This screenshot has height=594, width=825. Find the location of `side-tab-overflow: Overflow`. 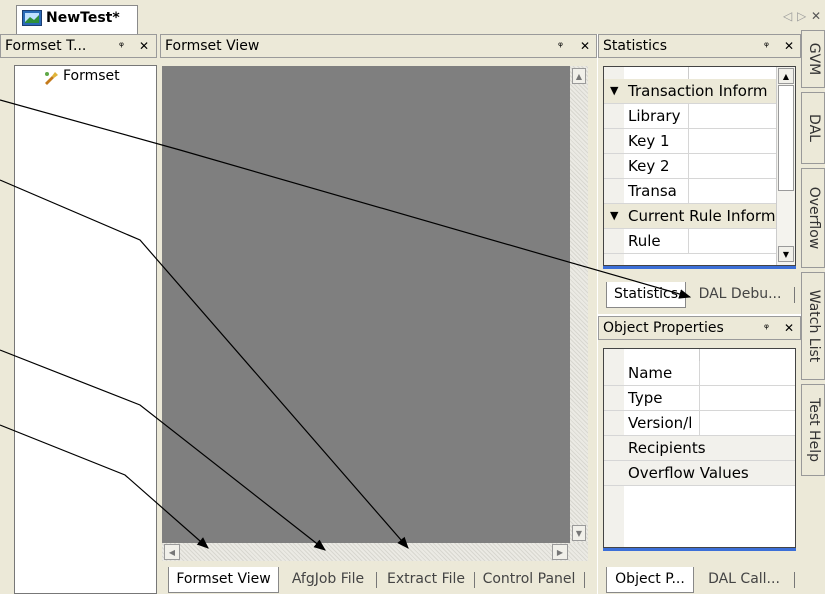

side-tab-overflow: Overflow is located at coordinates (813, 218).